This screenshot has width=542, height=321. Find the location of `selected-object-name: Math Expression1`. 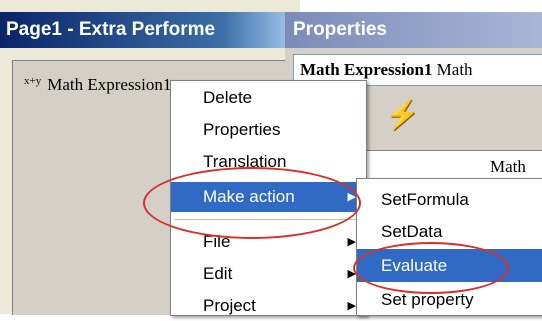

selected-object-name: Math Expression1 is located at coordinates (366, 69).